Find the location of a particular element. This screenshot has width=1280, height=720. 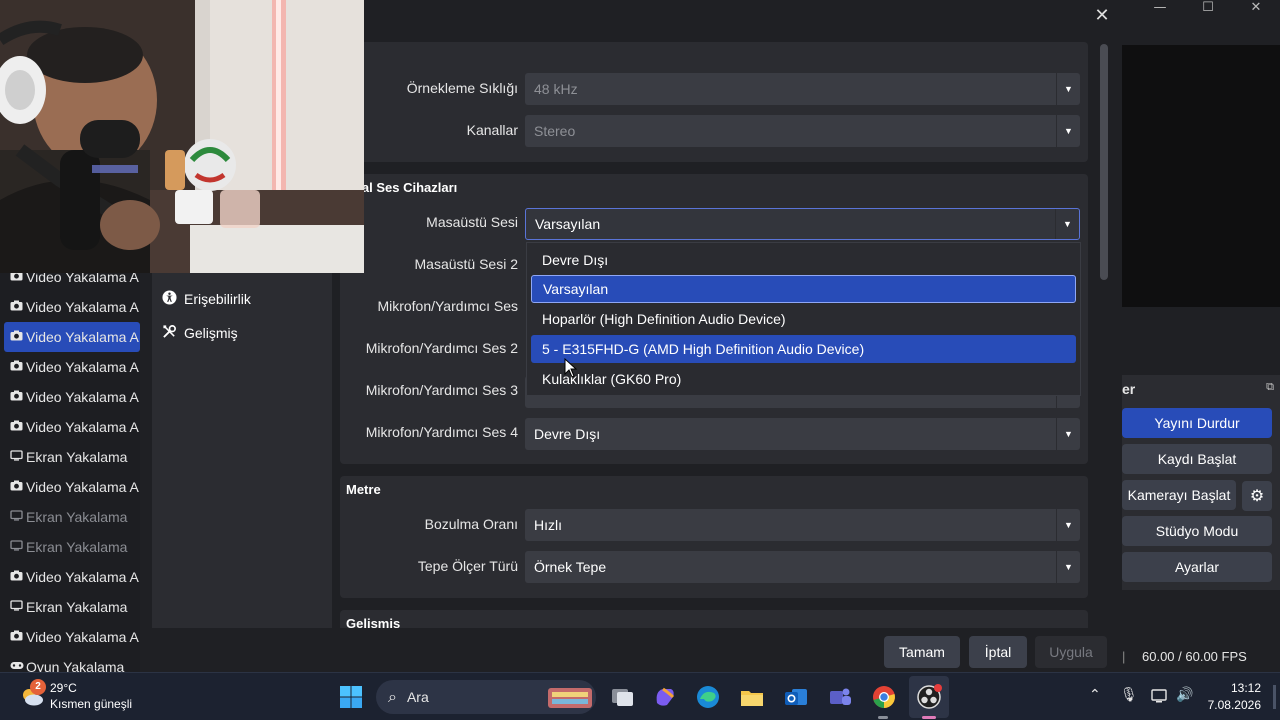

settings-scrollbar is located at coordinates (1104, 162).